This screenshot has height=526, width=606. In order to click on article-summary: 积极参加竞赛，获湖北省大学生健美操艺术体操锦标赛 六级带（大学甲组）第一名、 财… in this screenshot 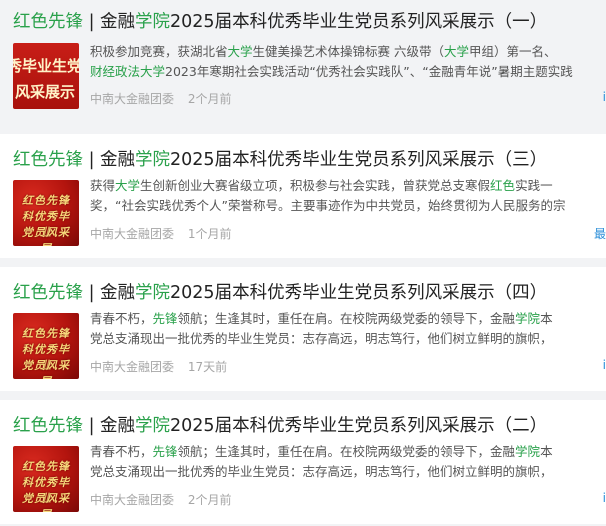, I will do `click(348, 62)`.